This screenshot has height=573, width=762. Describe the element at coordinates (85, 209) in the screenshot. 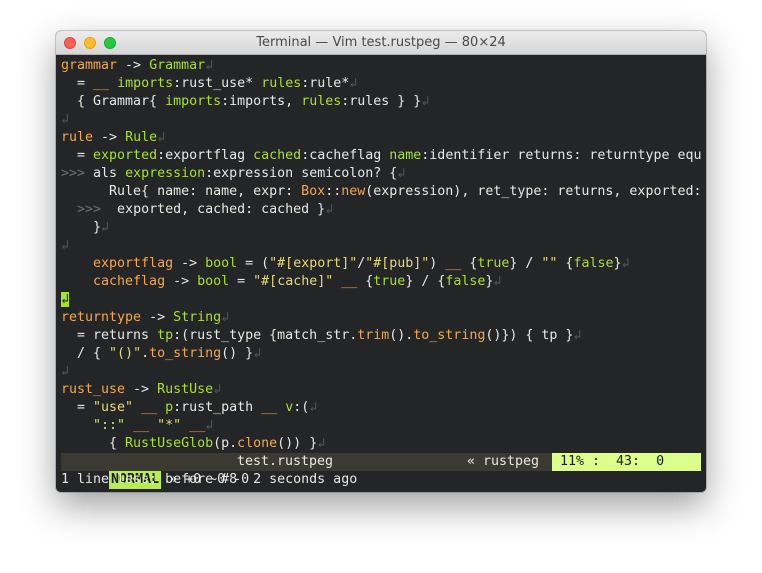

I see `code-token: >>>` at that location.